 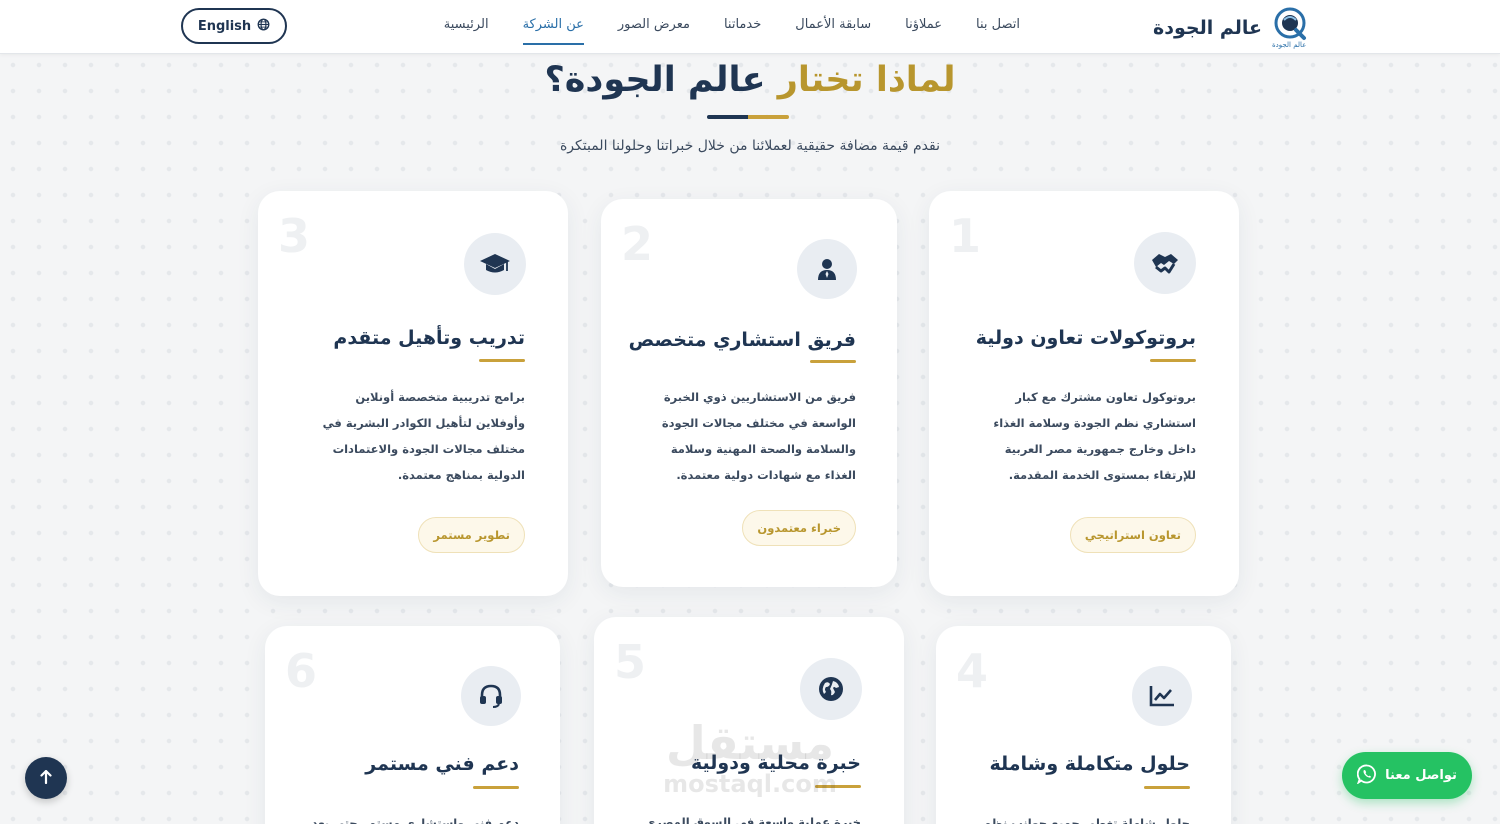 I want to click on headset-icon, so click(x=491, y=696).